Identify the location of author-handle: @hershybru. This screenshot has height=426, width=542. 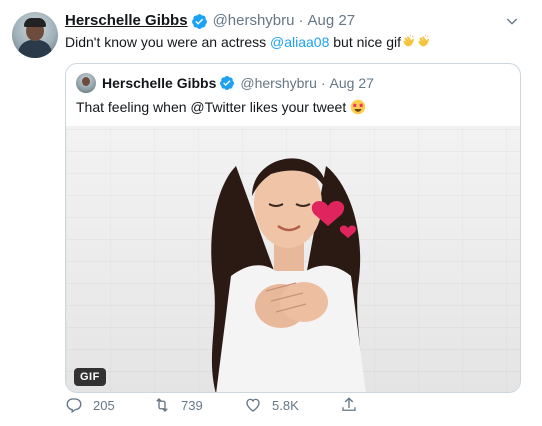
(254, 21).